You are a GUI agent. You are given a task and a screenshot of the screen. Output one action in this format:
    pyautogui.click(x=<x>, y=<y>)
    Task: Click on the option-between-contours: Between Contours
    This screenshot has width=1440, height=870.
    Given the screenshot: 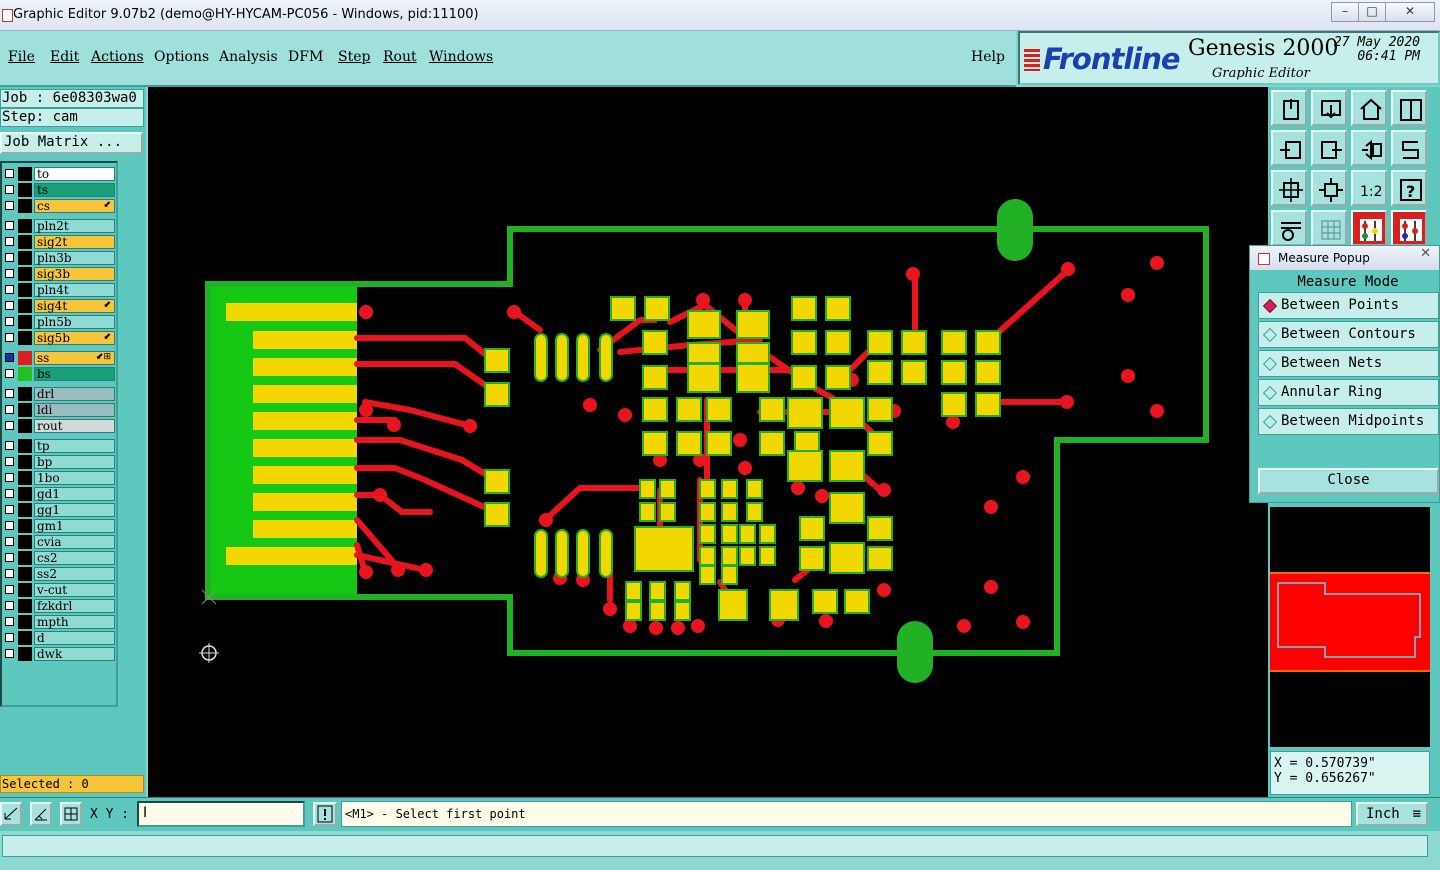 What is the action you would take?
    pyautogui.click(x=1348, y=334)
    